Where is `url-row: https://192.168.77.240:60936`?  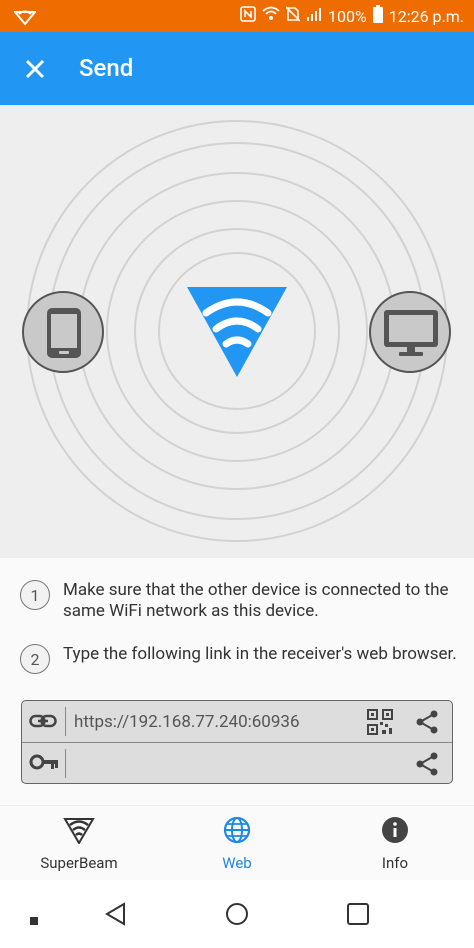
url-row: https://192.168.77.240:60936 is located at coordinates (237, 721).